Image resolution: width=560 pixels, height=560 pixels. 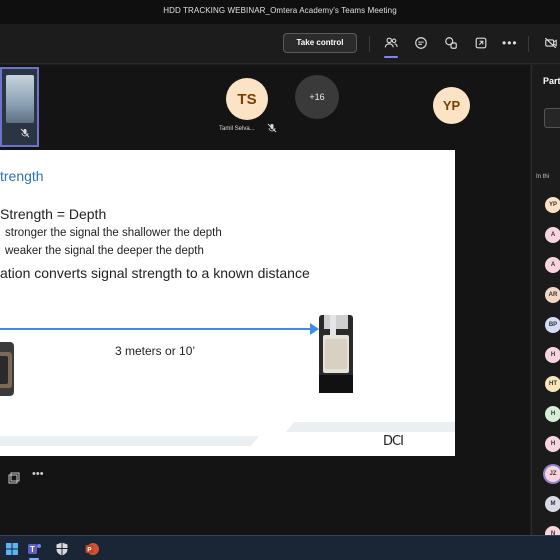 I want to click on defender-icon, so click(x=62, y=549).